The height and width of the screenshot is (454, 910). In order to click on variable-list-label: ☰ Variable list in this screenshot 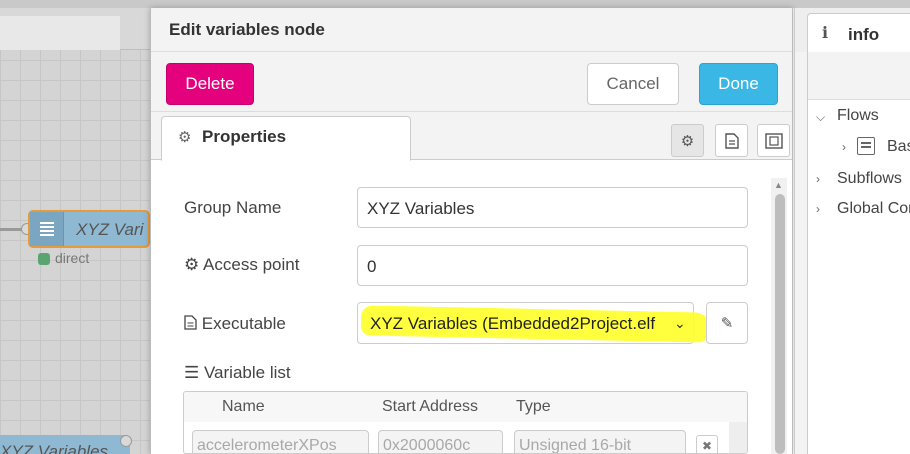, I will do `click(237, 373)`.